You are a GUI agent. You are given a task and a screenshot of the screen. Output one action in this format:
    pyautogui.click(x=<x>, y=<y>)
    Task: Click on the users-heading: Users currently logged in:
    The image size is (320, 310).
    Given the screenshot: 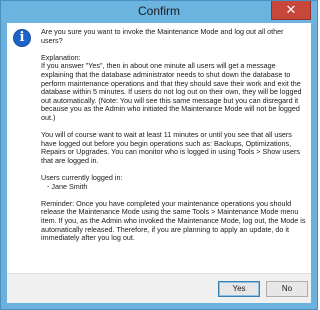 What is the action you would take?
    pyautogui.click(x=82, y=178)
    